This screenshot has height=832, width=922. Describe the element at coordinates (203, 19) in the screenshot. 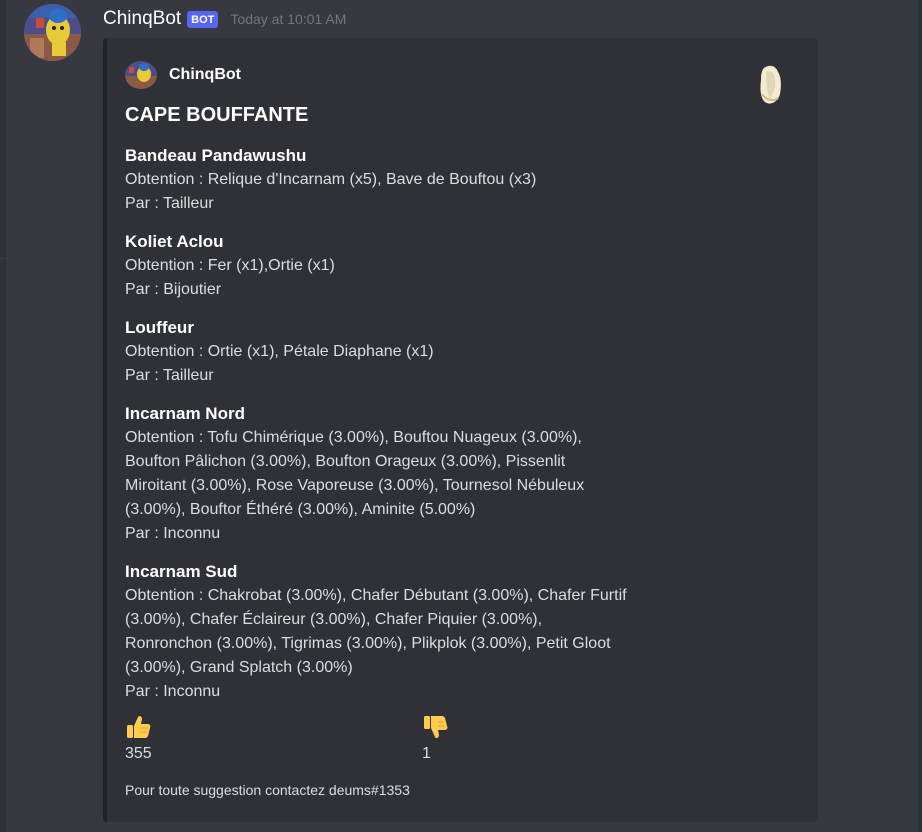

I see `bot-tag: BOT` at that location.